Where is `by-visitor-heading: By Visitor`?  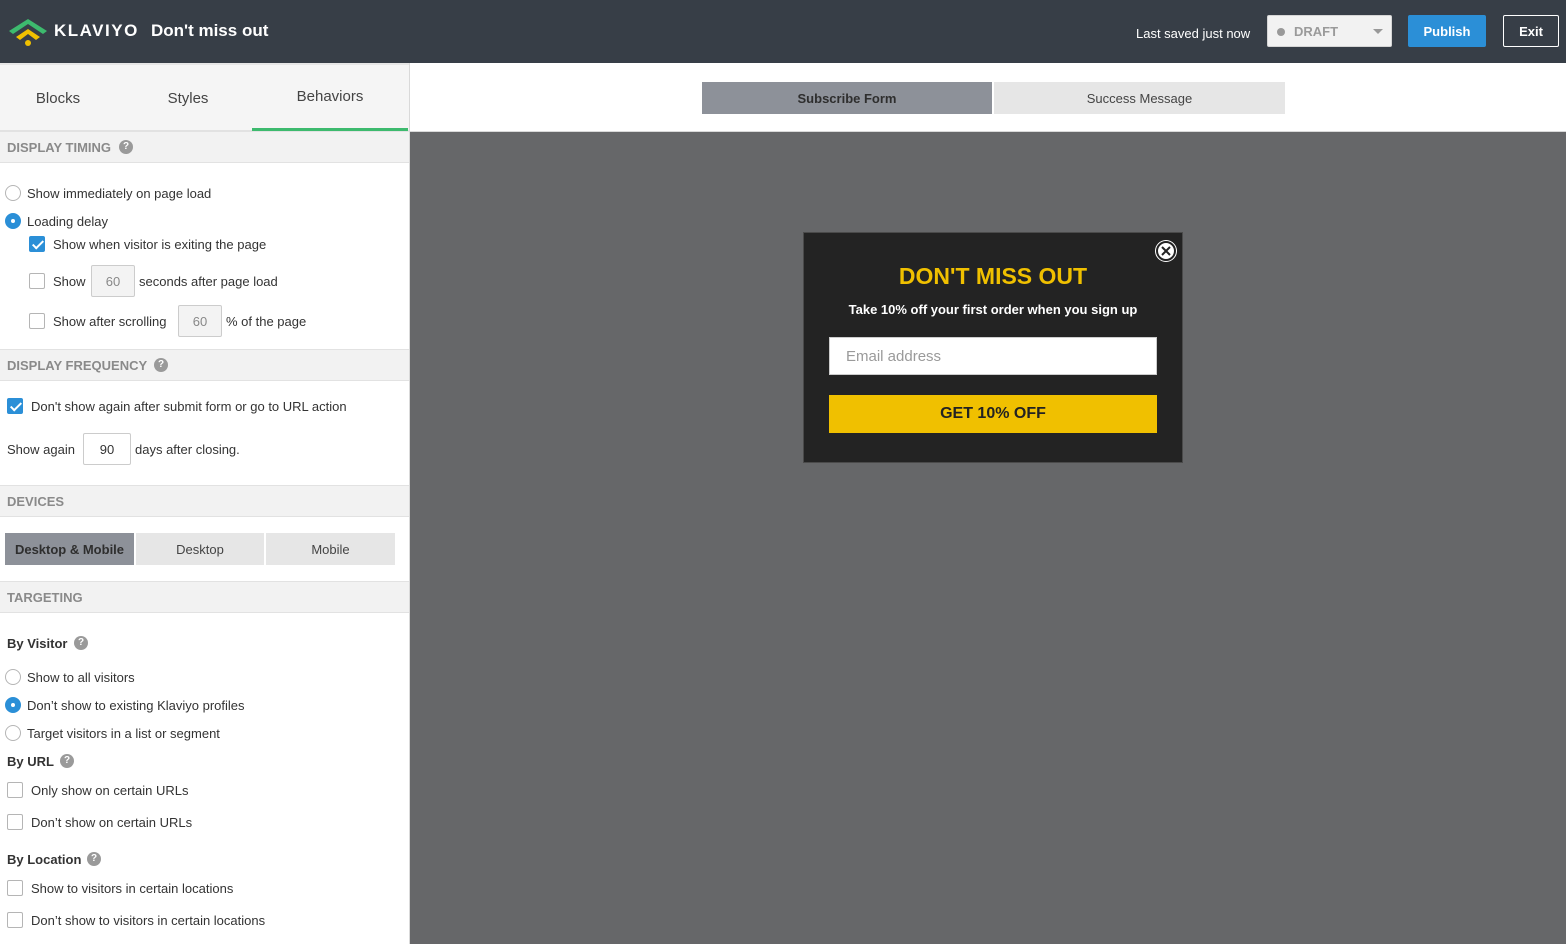 by-visitor-heading: By Visitor is located at coordinates (37, 643).